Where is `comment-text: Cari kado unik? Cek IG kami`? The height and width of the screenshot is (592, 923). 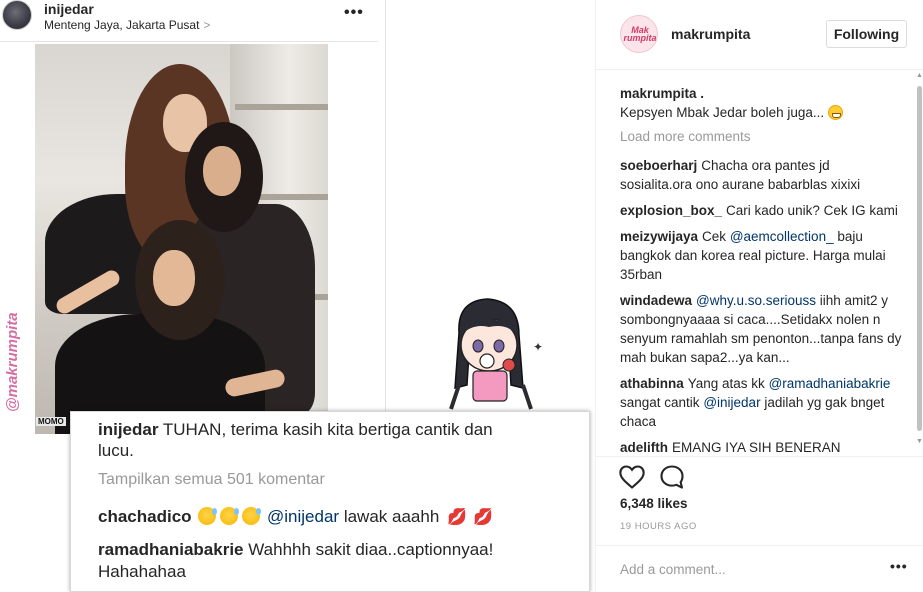 comment-text: Cari kado unik? Cek IG kami is located at coordinates (812, 210).